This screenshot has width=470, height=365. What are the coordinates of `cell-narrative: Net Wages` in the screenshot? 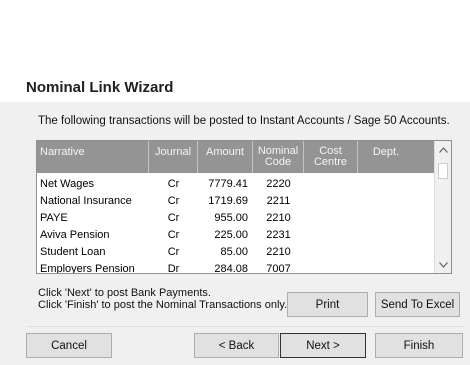 It's located at (67, 184).